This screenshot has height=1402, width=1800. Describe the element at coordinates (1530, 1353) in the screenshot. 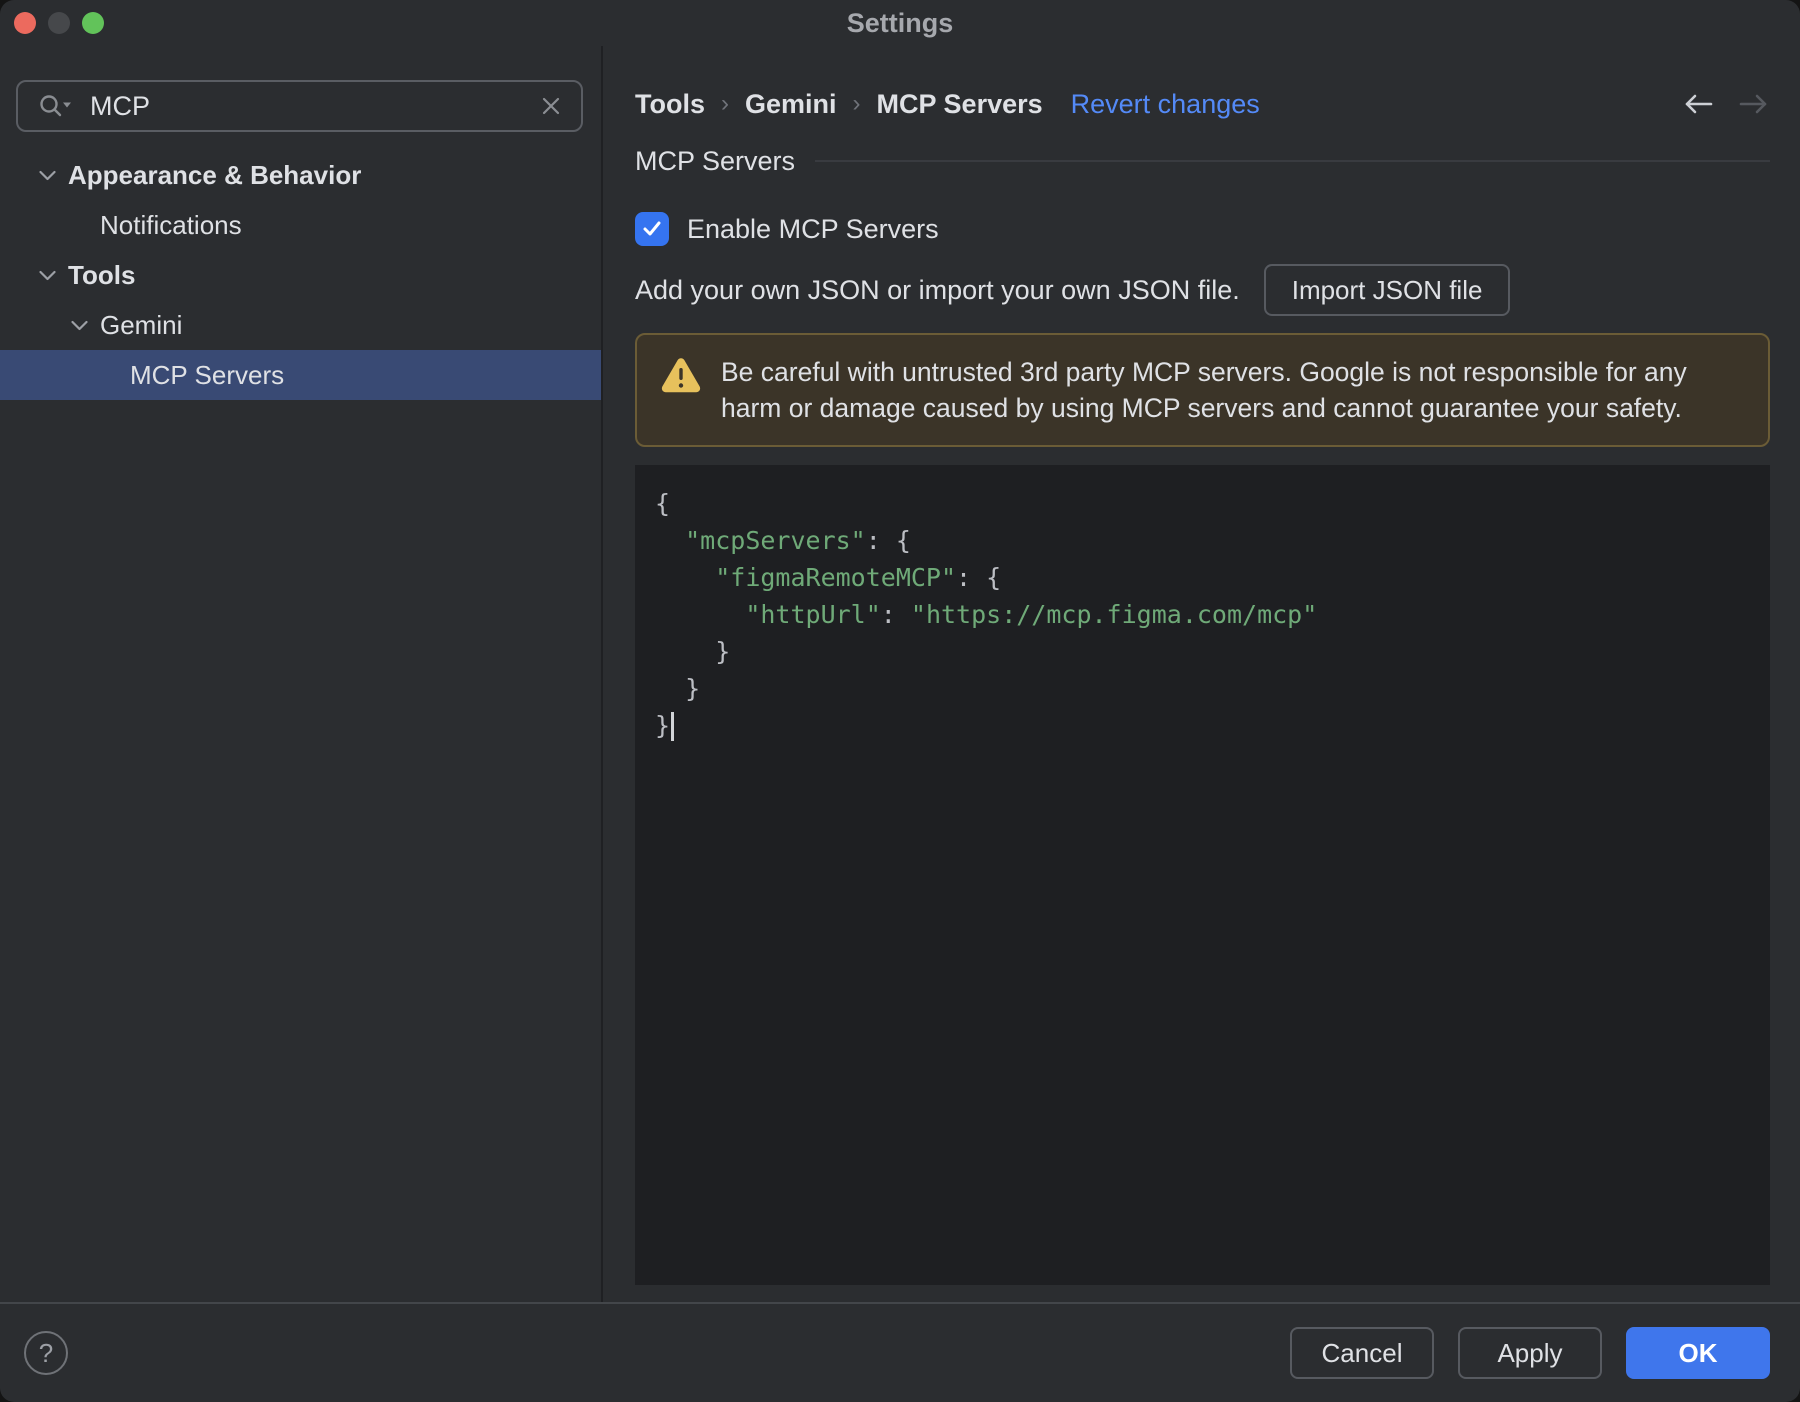

I see `apply-button: Apply` at that location.